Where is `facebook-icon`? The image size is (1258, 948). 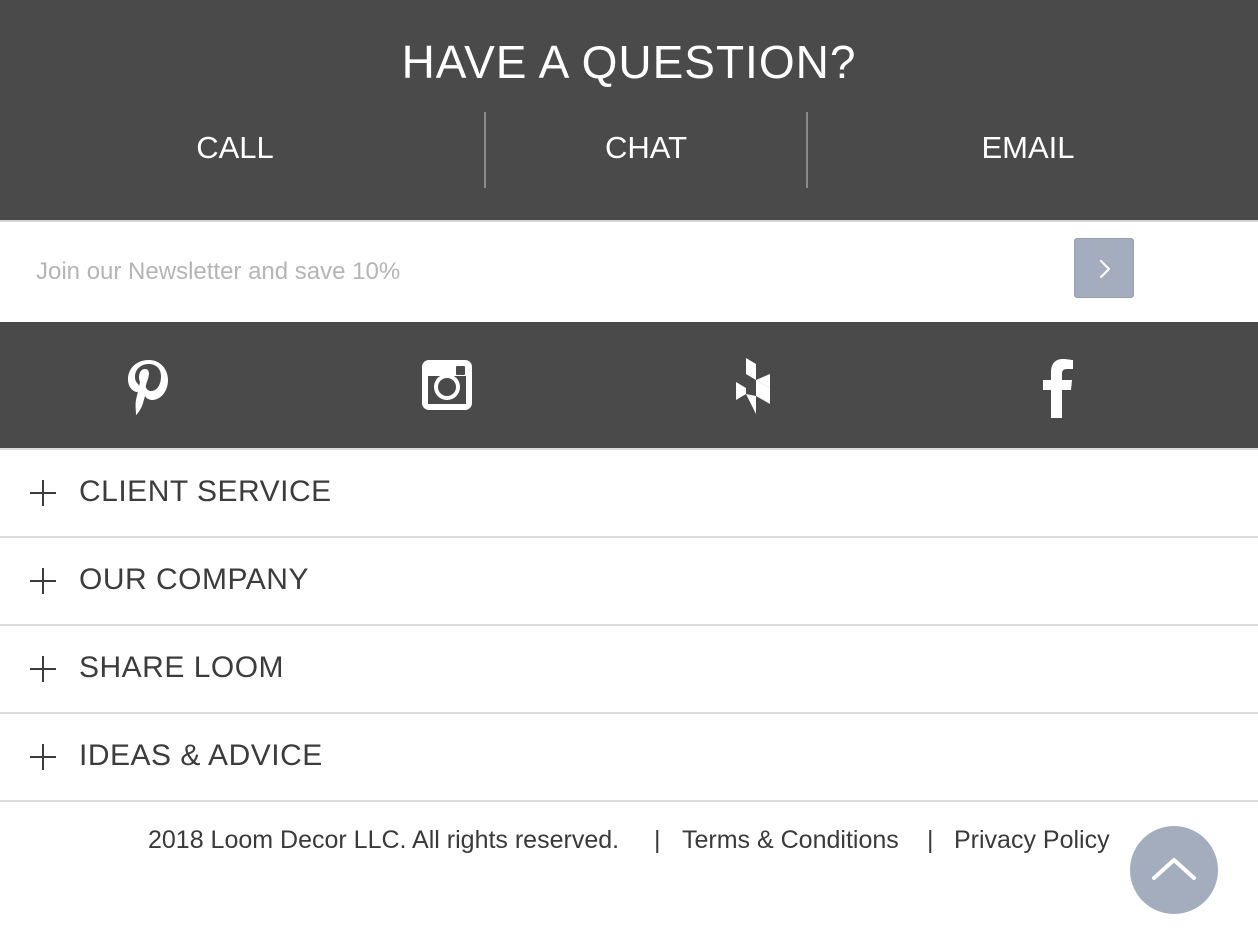
facebook-icon is located at coordinates (1058, 387).